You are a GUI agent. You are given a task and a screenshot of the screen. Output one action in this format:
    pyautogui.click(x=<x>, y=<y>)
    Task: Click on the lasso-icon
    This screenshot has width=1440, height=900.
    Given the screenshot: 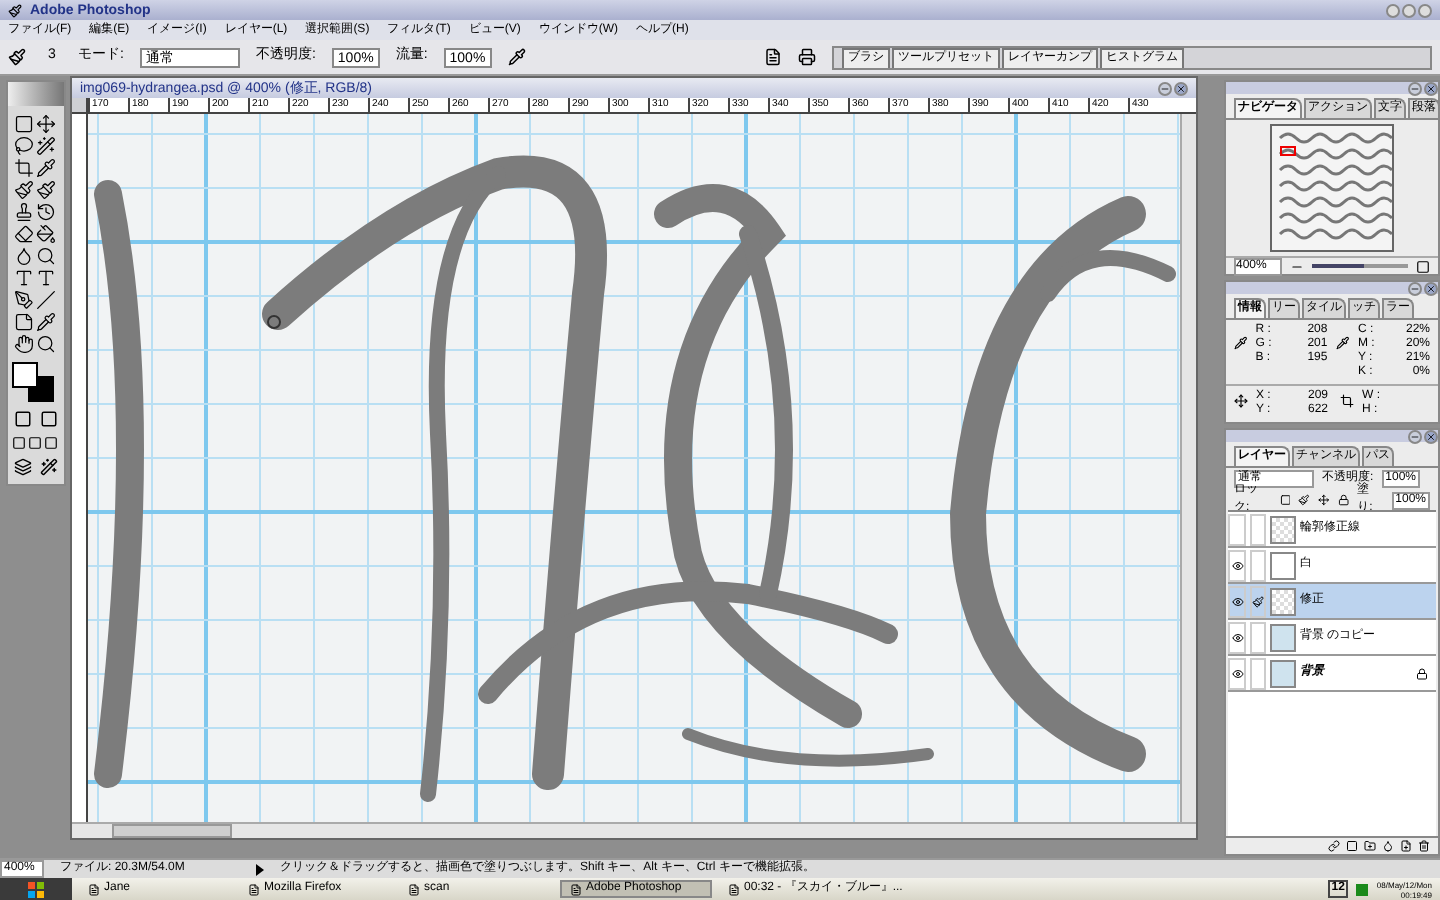 What is the action you would take?
    pyautogui.click(x=24, y=146)
    